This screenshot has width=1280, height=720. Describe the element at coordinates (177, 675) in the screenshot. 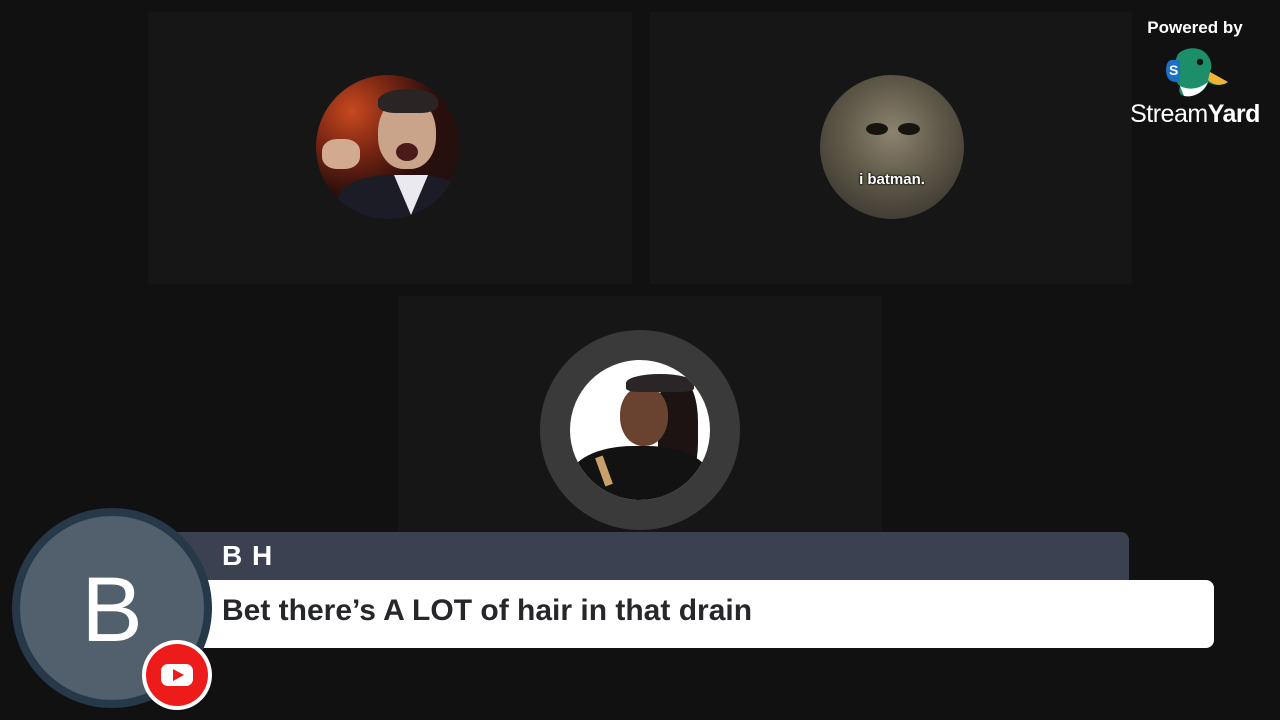

I see `youtube-icon` at that location.